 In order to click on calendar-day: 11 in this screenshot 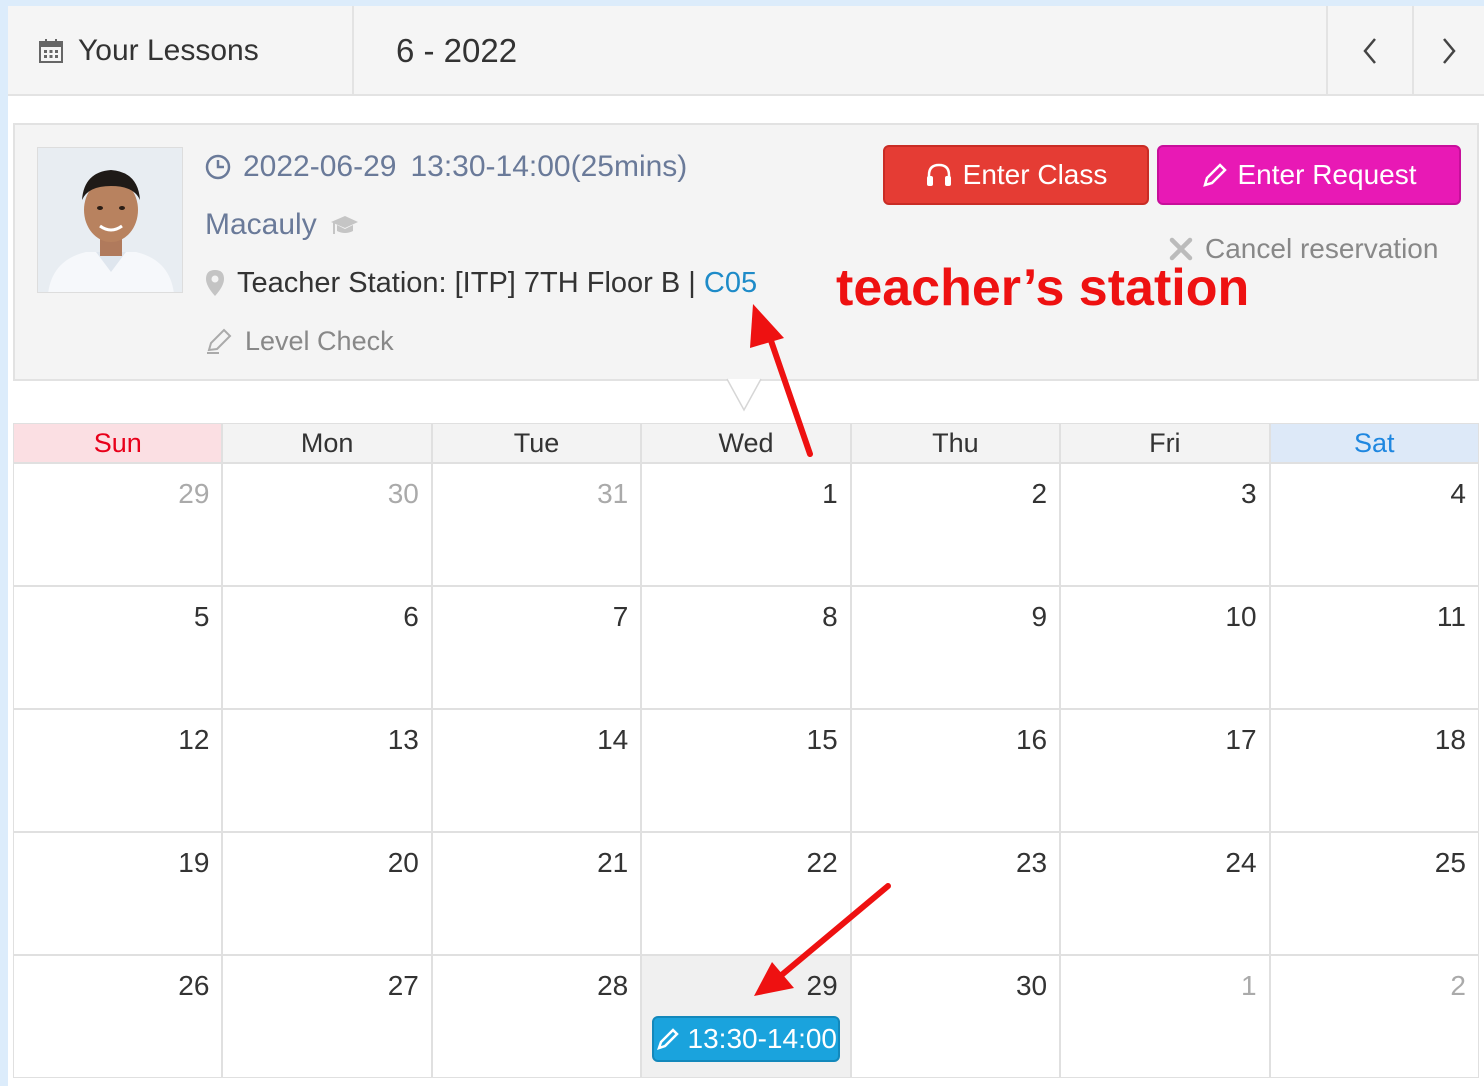, I will do `click(1374, 647)`.